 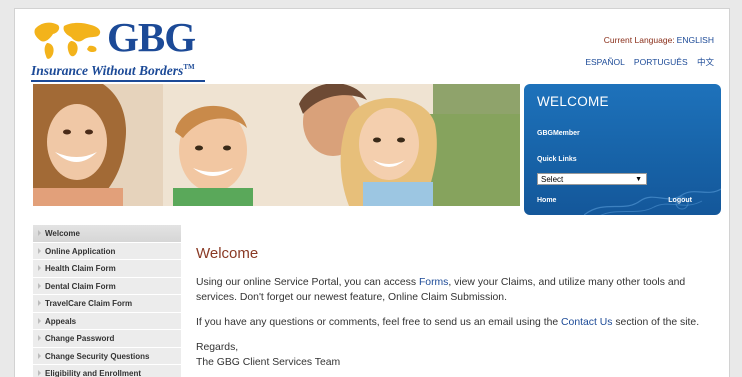 What do you see at coordinates (107, 321) in the screenshot?
I see `sidebar-item-appeals: Appeals` at bounding box center [107, 321].